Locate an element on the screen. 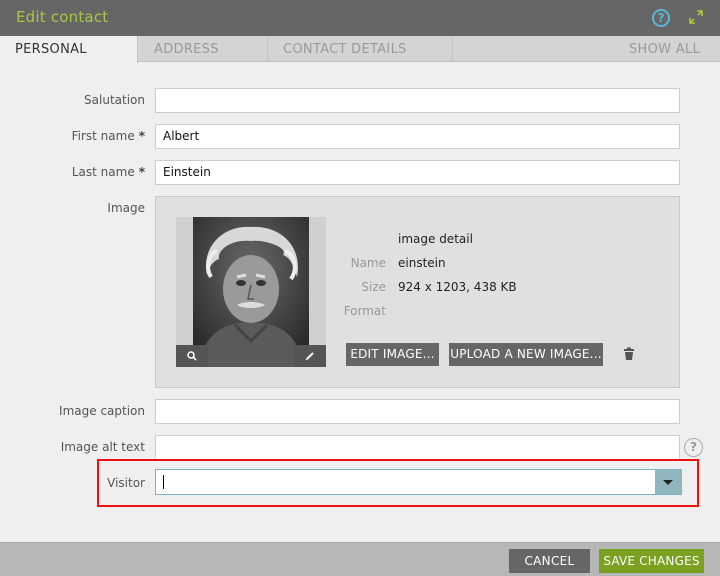 The width and height of the screenshot is (720, 576). salutation-input is located at coordinates (417, 100).